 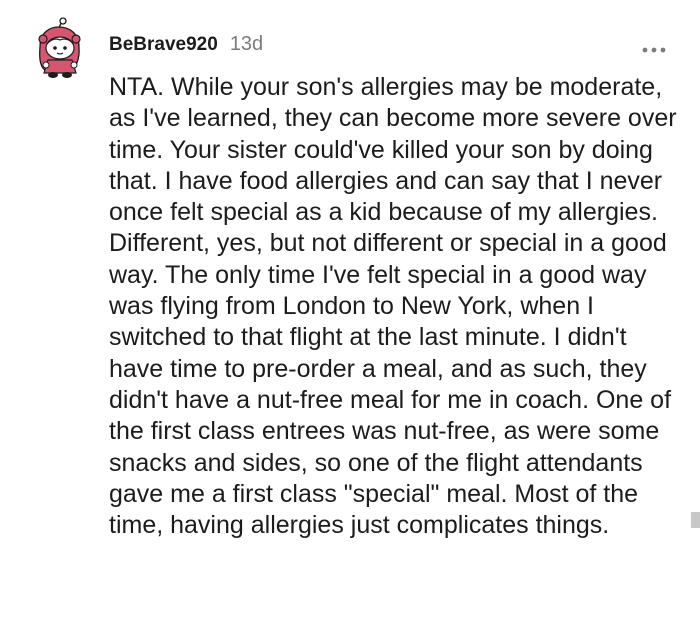 What do you see at coordinates (60, 49) in the screenshot?
I see `snoo-avatar-icon` at bounding box center [60, 49].